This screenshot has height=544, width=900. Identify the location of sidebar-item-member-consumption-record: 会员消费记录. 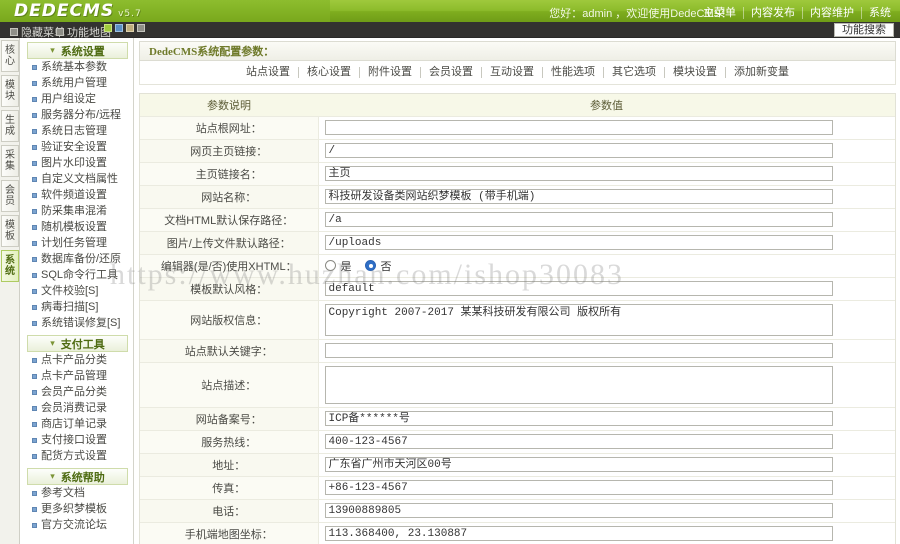
(77, 408).